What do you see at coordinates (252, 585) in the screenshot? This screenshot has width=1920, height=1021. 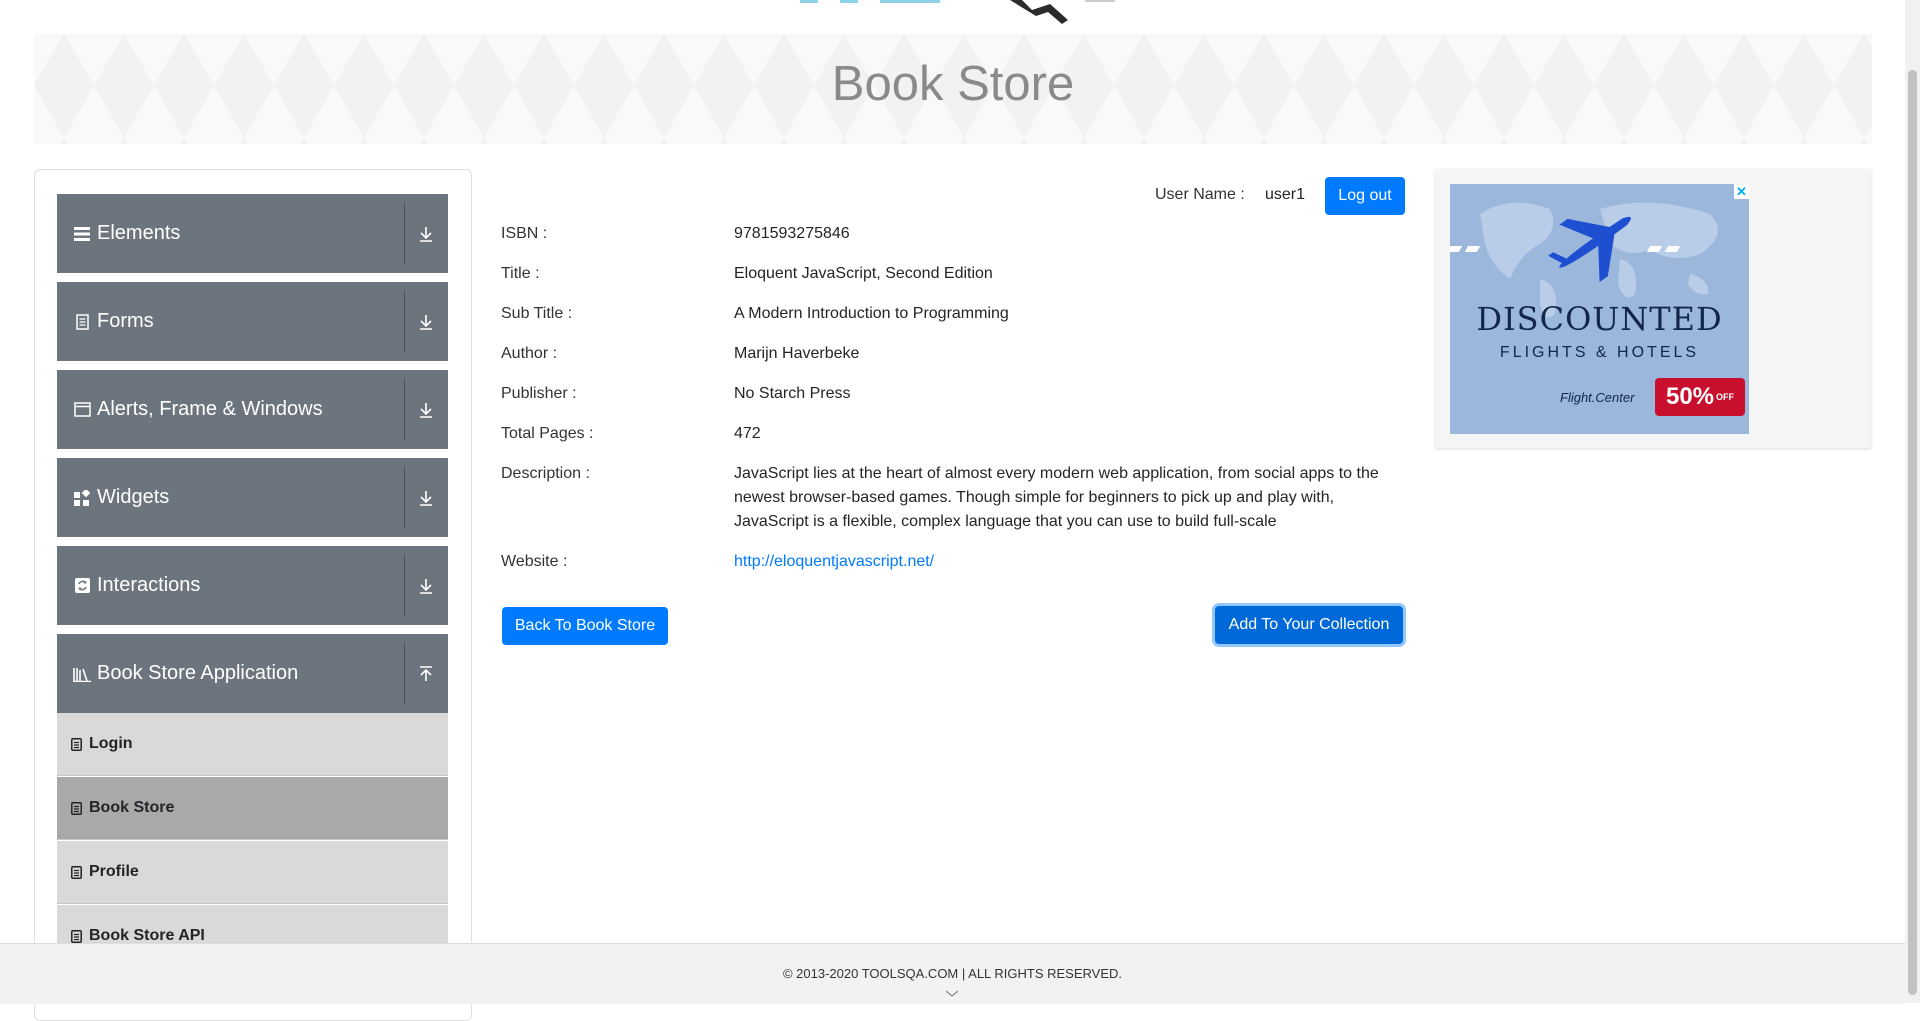 I see `sidebar-group-interactions: Interactions` at bounding box center [252, 585].